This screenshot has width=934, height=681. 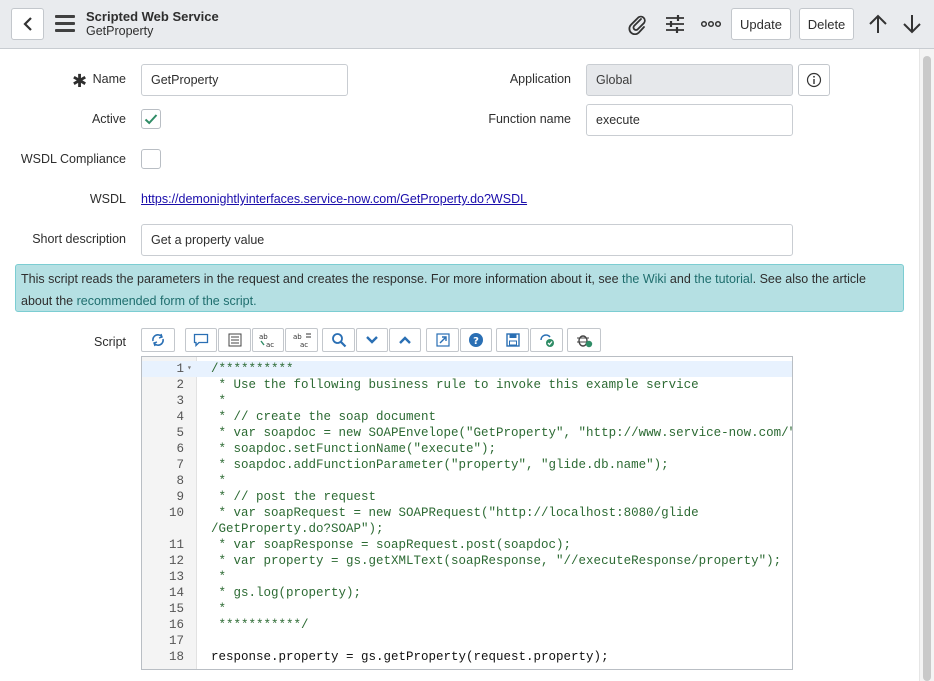 What do you see at coordinates (927, 368) in the screenshot?
I see `scrollbar-thumb` at bounding box center [927, 368].